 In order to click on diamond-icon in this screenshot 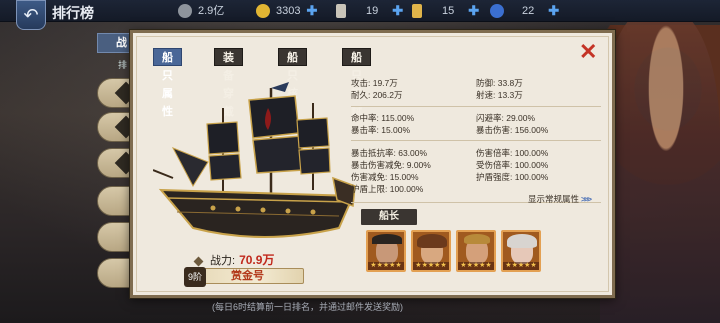, I will do `click(198, 261)`.